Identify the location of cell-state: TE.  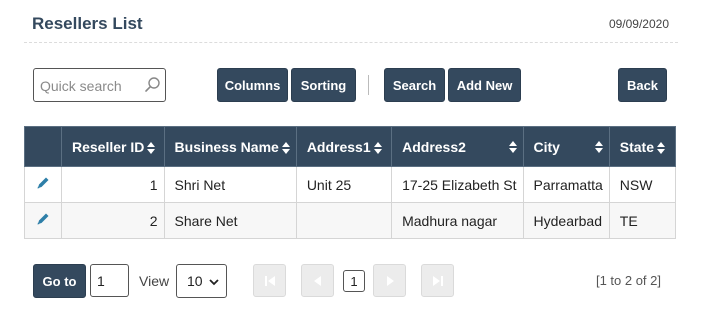
(642, 220).